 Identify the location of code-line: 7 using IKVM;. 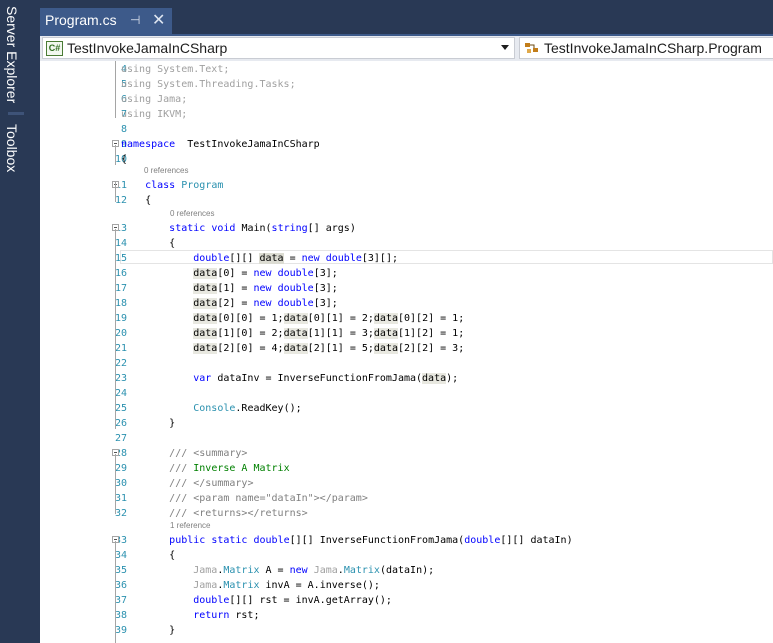
(406, 114).